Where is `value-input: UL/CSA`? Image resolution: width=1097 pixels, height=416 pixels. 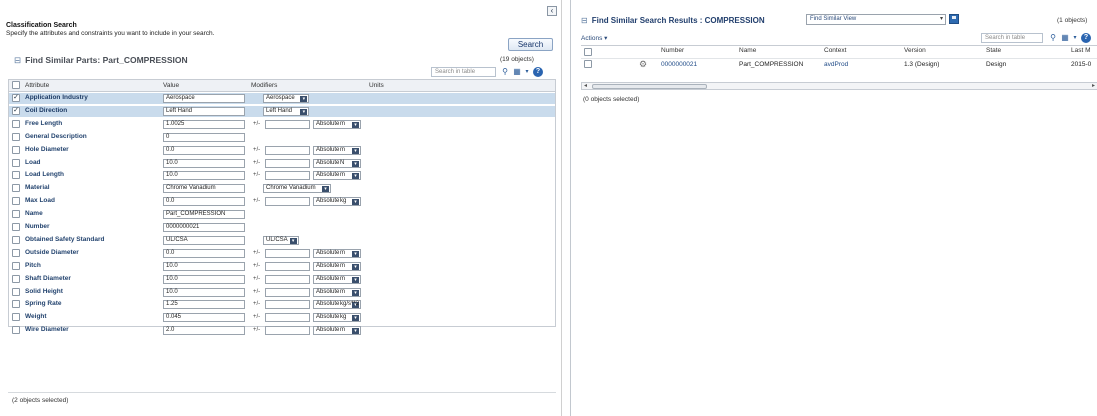 value-input: UL/CSA is located at coordinates (204, 240).